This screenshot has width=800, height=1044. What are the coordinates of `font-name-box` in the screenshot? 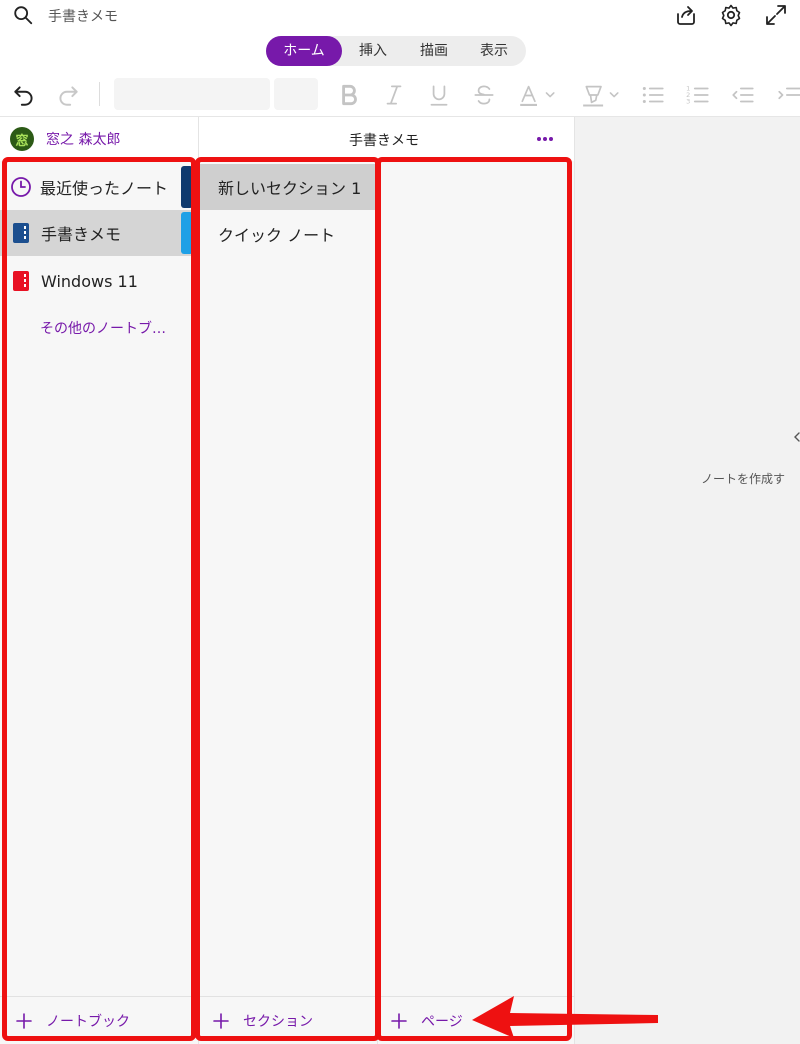 It's located at (192, 94).